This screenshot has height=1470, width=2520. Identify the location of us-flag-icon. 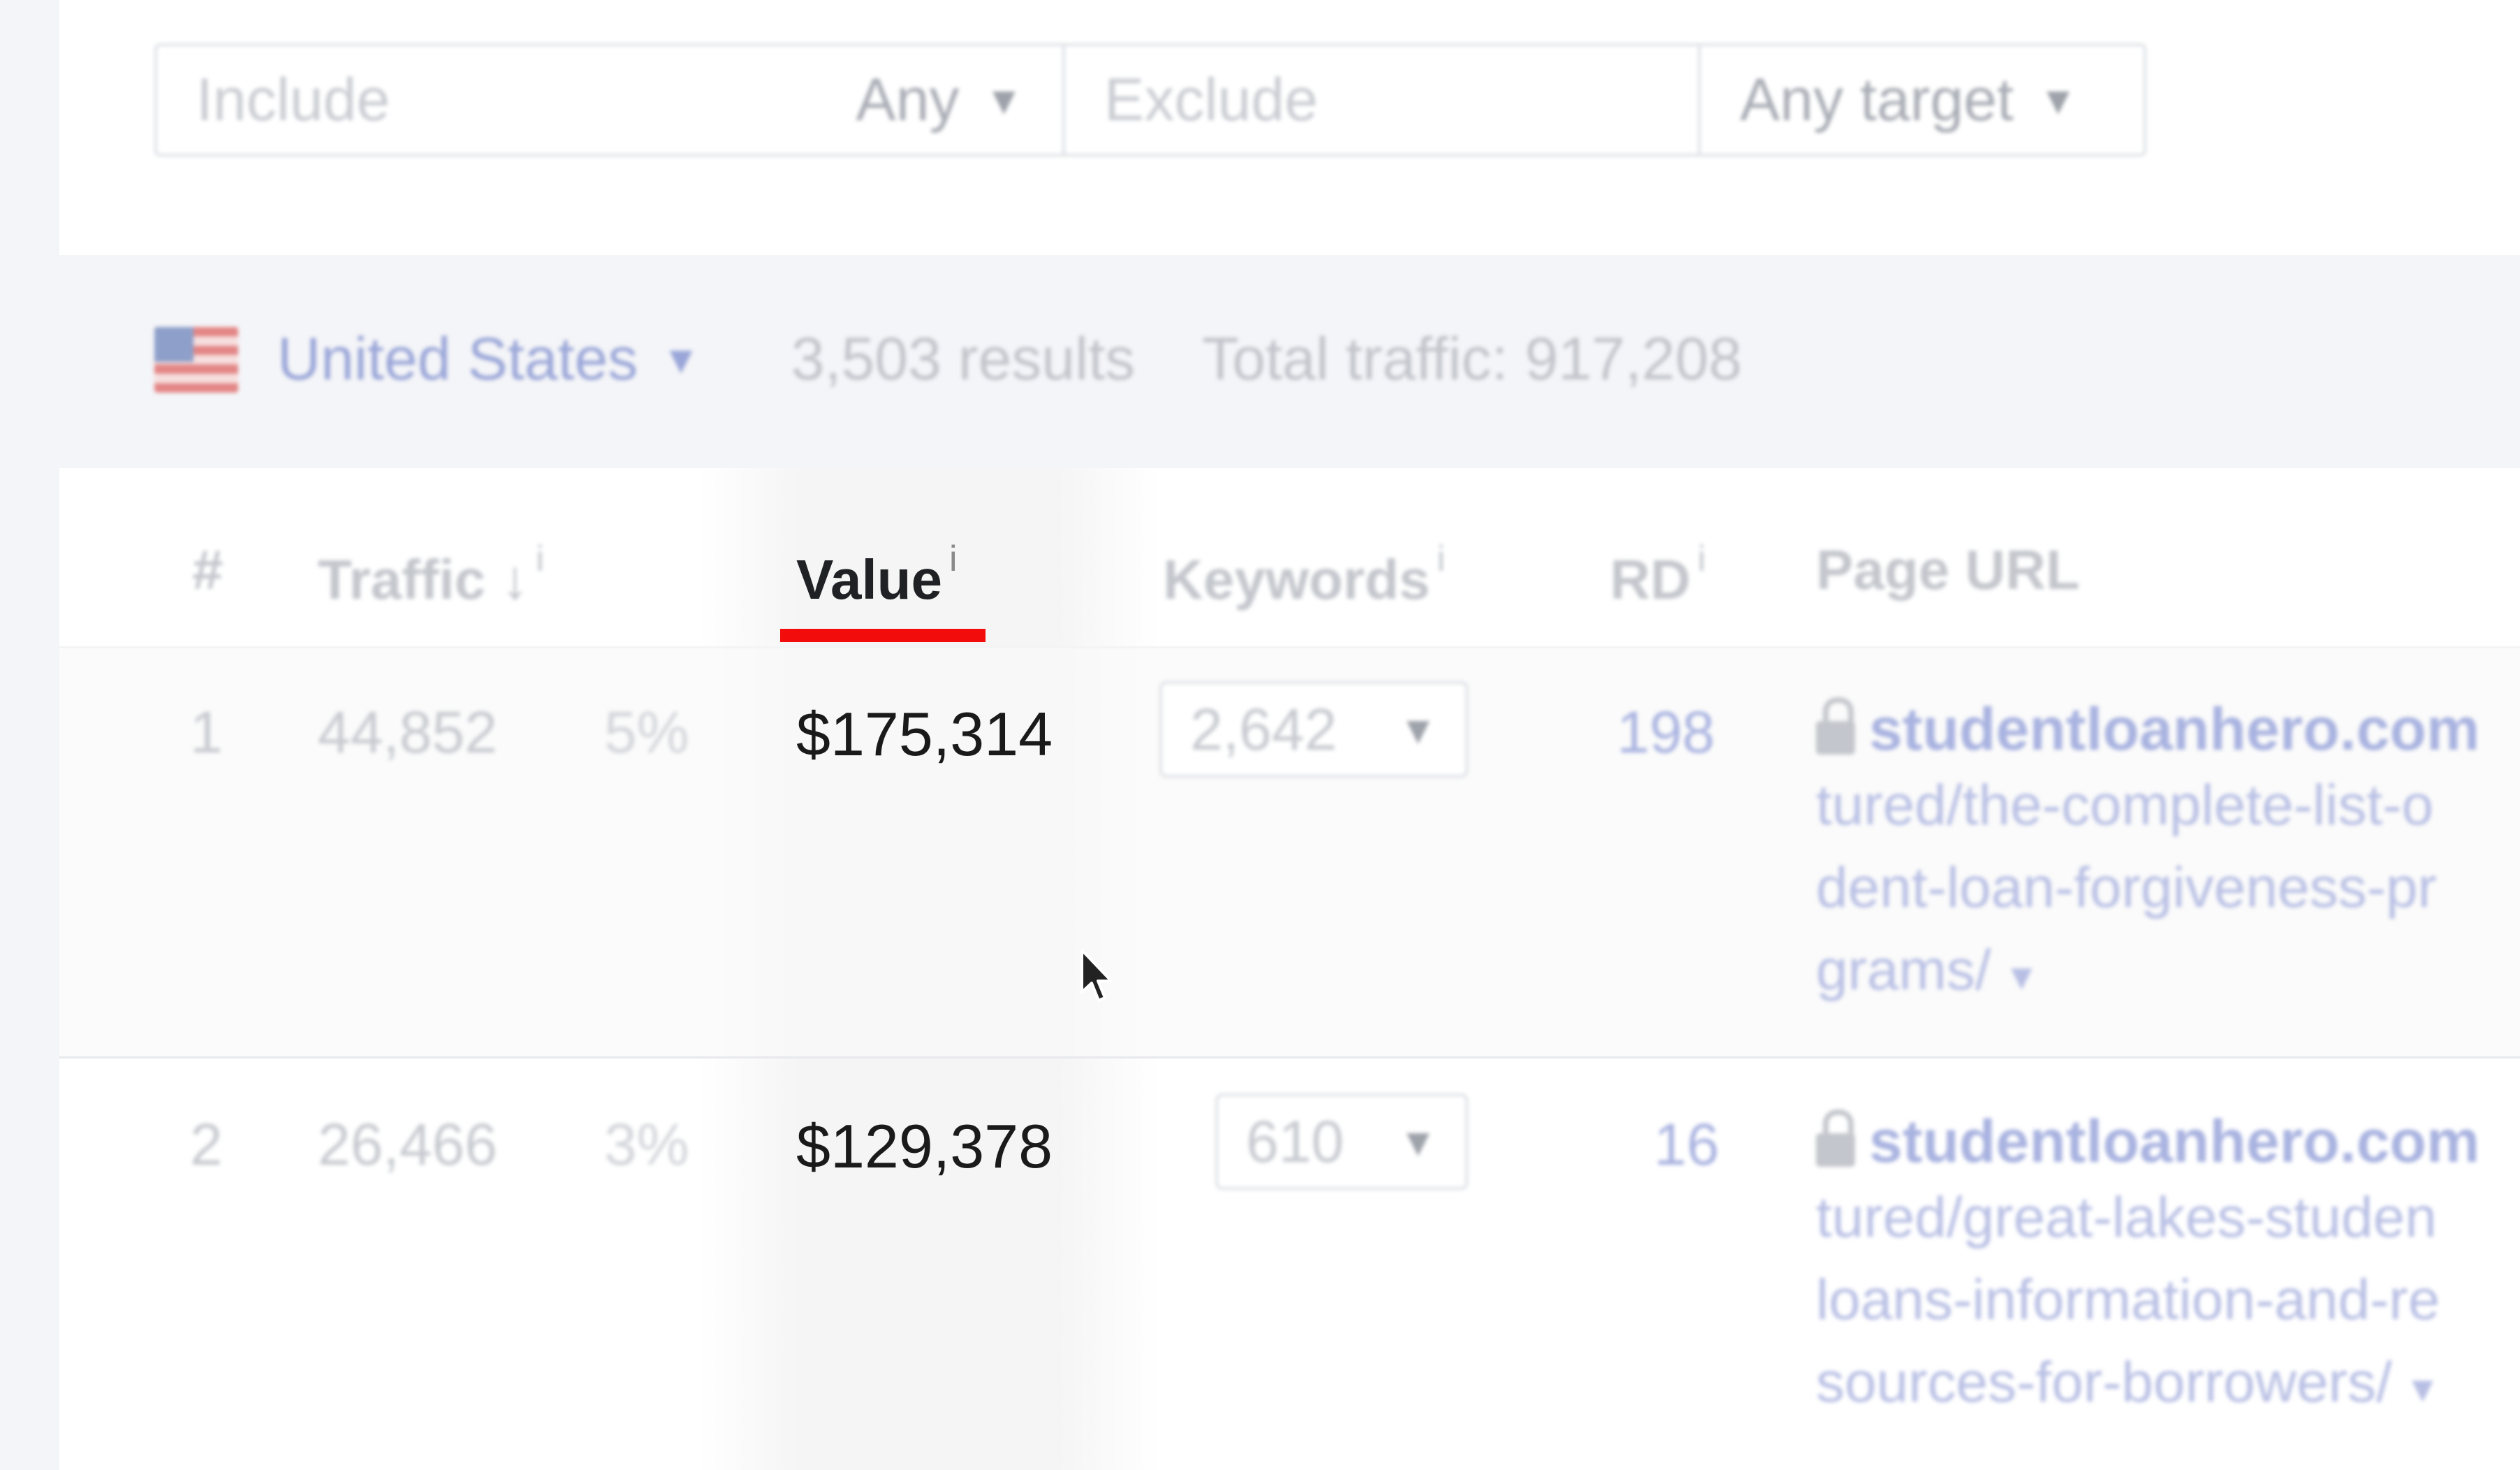
(196, 359).